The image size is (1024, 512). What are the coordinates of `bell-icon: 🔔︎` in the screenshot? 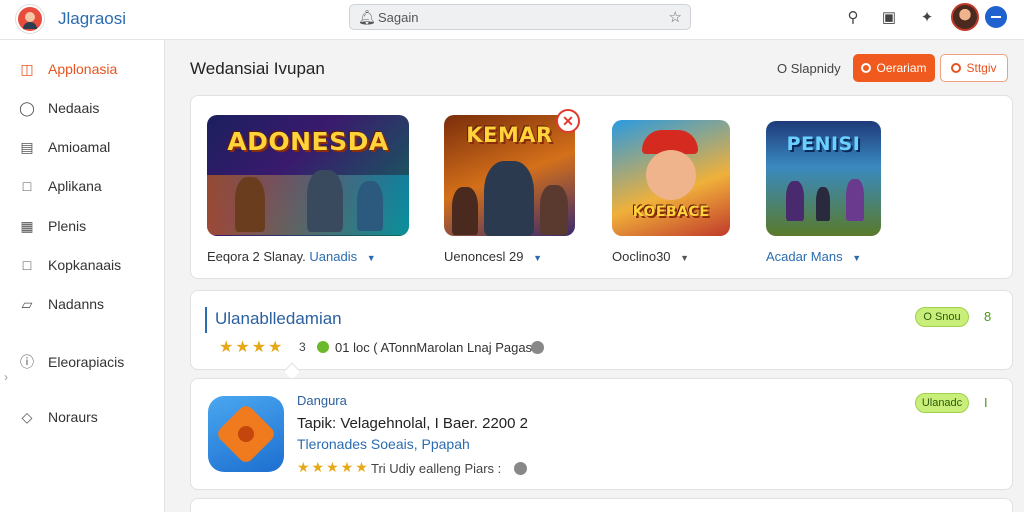 It's located at (367, 17).